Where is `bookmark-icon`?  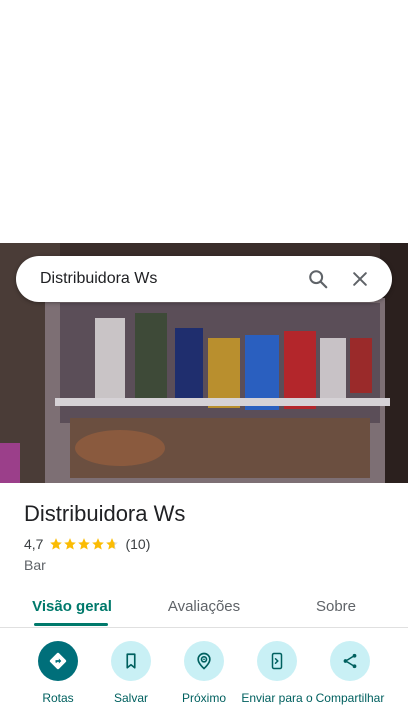
bookmark-icon is located at coordinates (131, 661).